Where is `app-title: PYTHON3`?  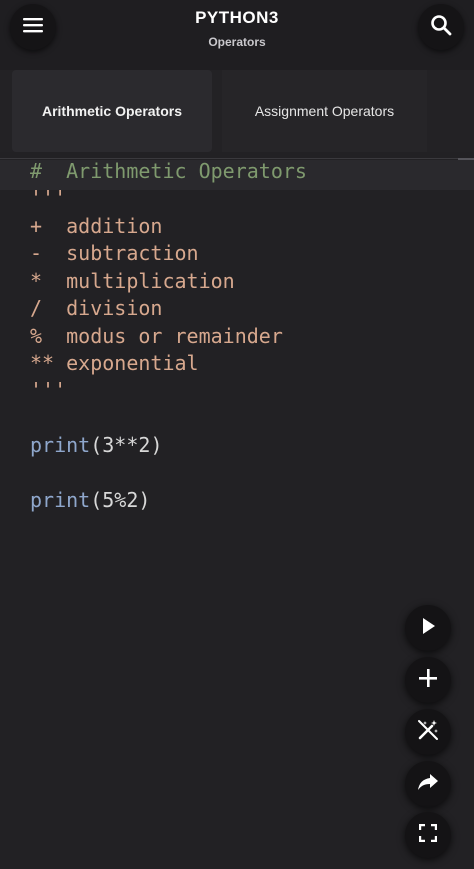
app-title: PYTHON3 is located at coordinates (237, 17).